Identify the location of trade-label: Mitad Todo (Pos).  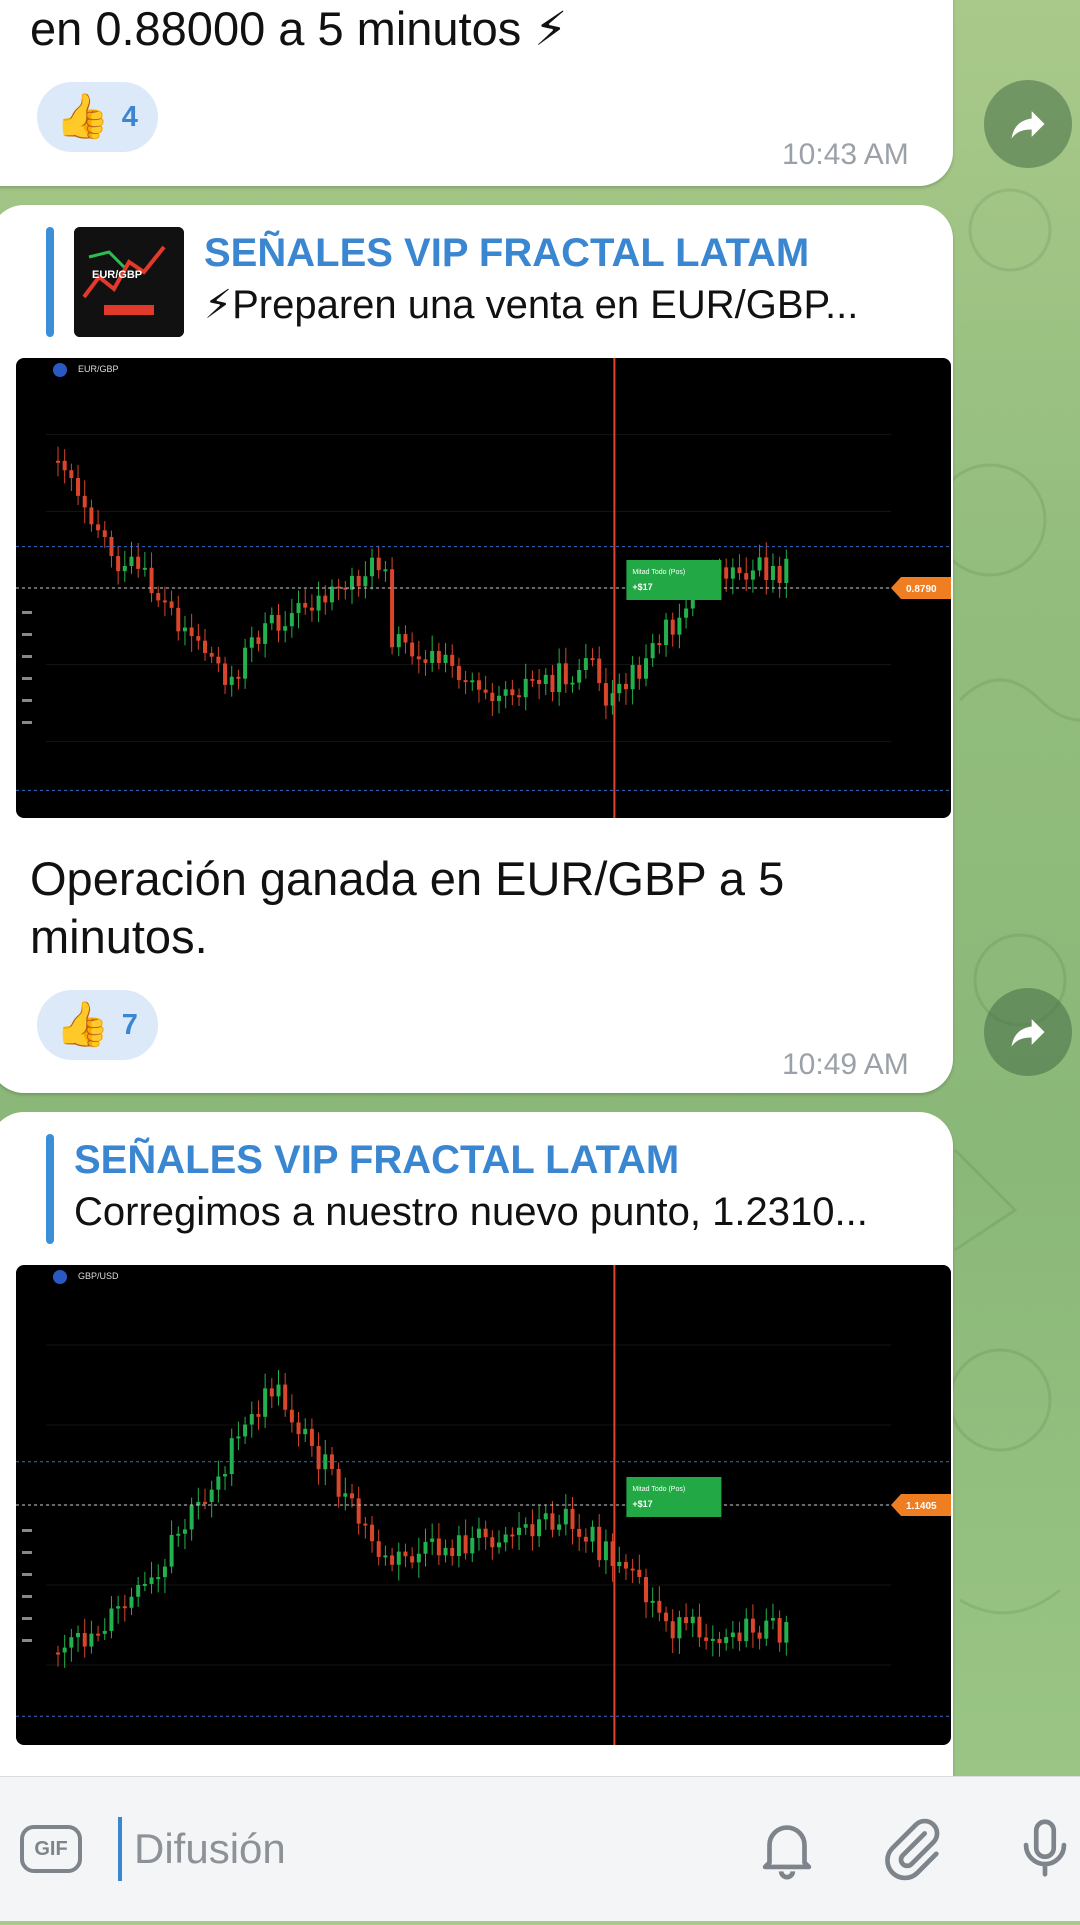
(658, 1489).